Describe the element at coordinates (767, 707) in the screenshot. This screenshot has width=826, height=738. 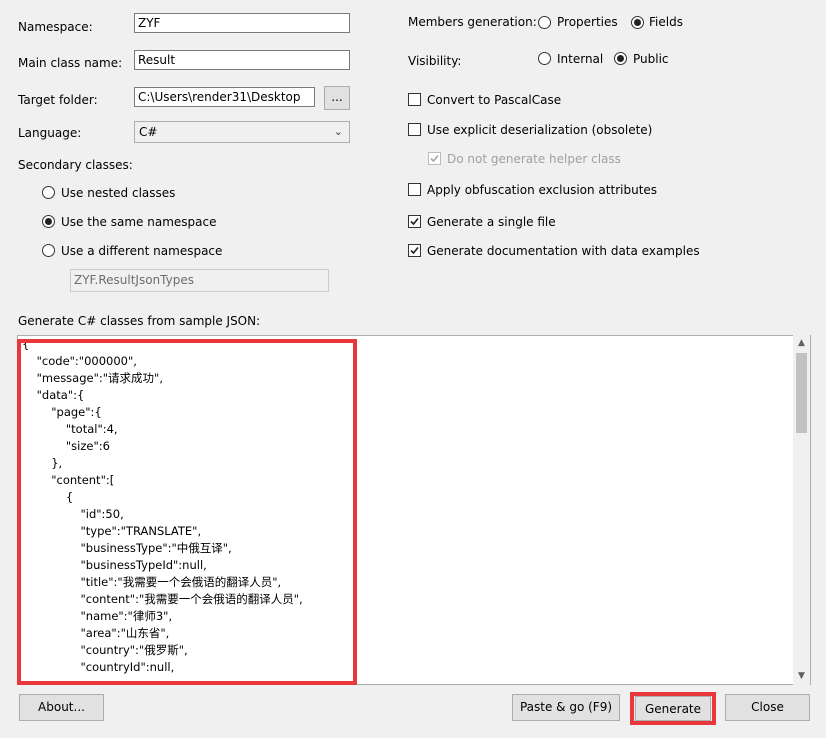
I see `close-button: Close` at that location.